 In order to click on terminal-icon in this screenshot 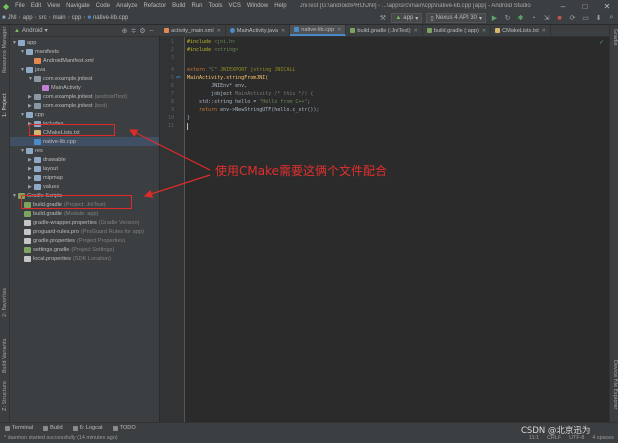, I will do `click(7, 428)`.